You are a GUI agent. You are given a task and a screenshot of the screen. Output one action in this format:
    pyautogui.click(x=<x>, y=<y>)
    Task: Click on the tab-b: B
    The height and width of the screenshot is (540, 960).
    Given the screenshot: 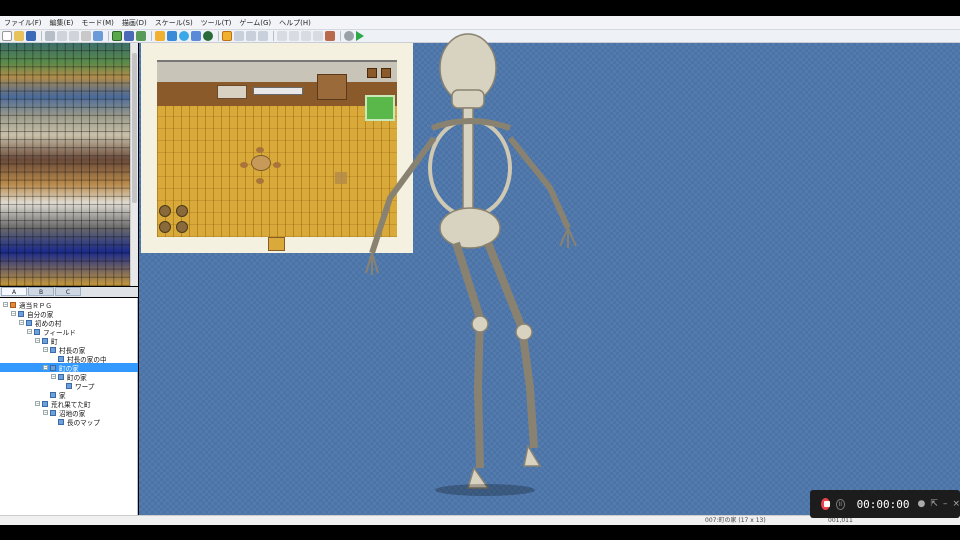 What is the action you would take?
    pyautogui.click(x=41, y=291)
    